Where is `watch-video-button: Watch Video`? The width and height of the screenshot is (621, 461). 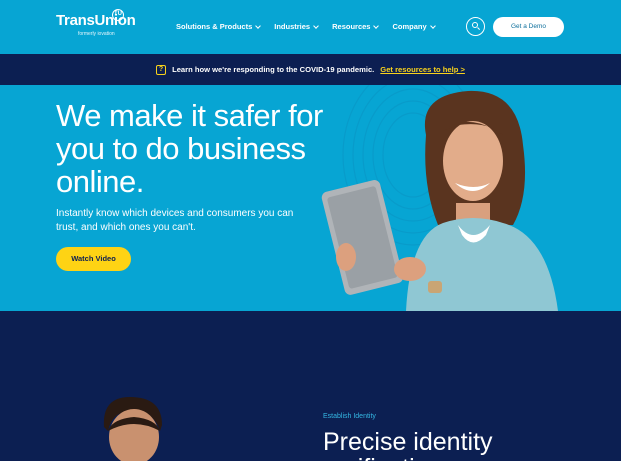 watch-video-button: Watch Video is located at coordinates (93, 259).